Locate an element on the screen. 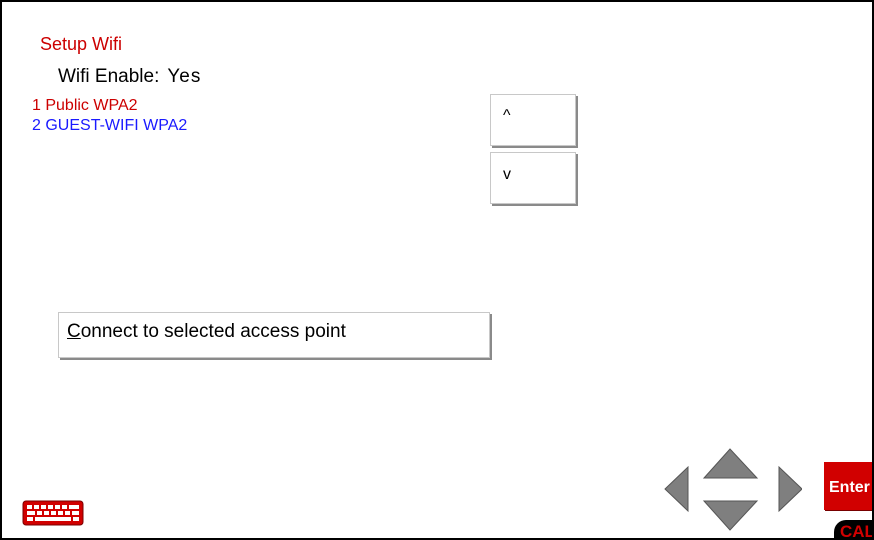 The width and height of the screenshot is (874, 540). wifi-enable-value: Yes is located at coordinates (184, 76).